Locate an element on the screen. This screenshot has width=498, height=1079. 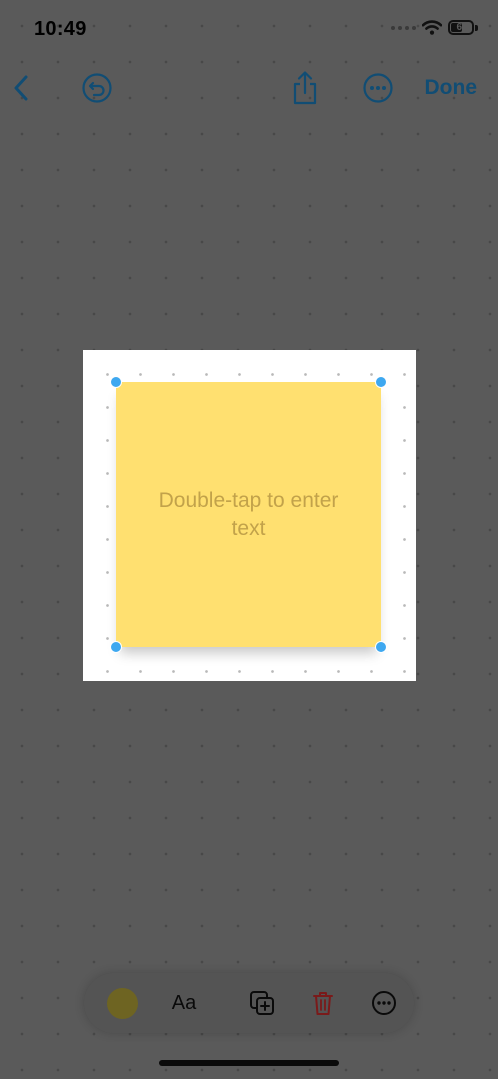
resize-handle-bottom-right is located at coordinates (381, 647).